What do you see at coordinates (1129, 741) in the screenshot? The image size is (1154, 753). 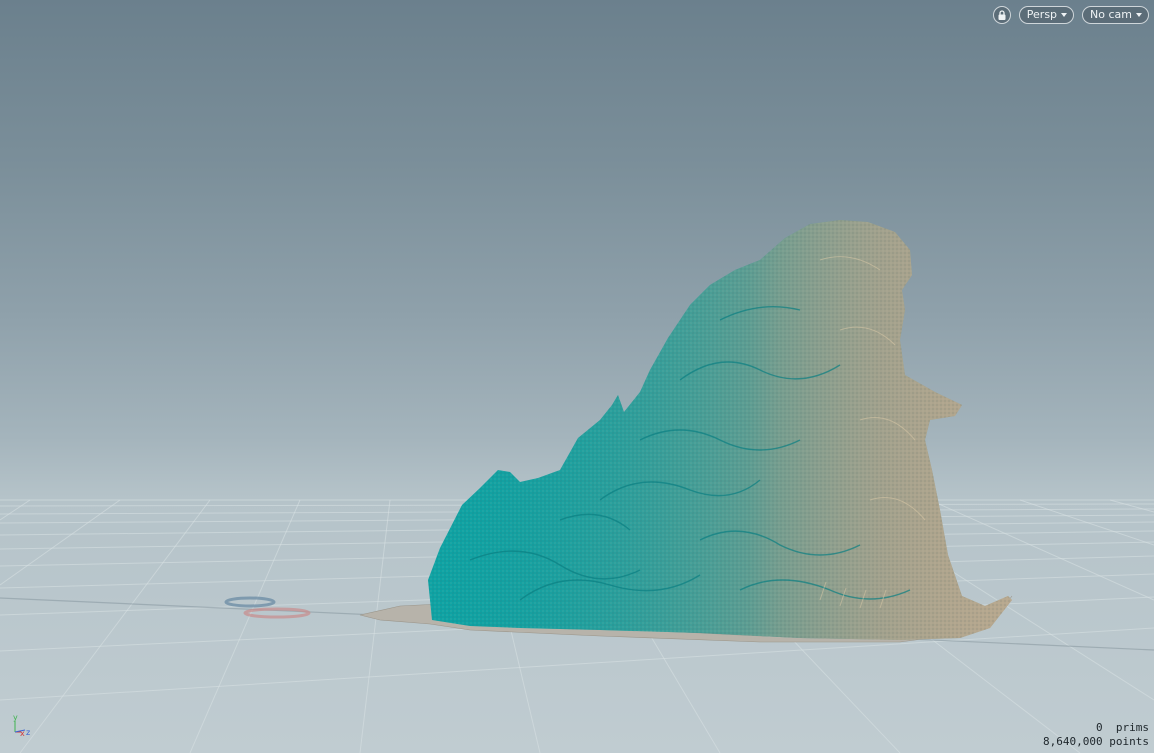 I see `points-label: points` at bounding box center [1129, 741].